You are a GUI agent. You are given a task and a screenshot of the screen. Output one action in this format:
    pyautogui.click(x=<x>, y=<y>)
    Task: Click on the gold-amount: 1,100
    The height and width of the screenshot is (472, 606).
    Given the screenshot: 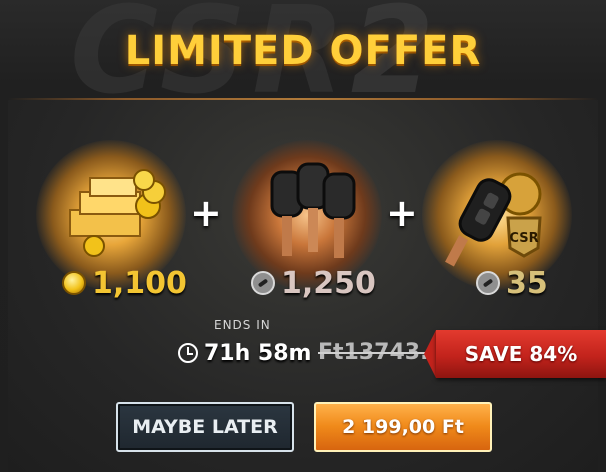 What is the action you would take?
    pyautogui.click(x=124, y=283)
    